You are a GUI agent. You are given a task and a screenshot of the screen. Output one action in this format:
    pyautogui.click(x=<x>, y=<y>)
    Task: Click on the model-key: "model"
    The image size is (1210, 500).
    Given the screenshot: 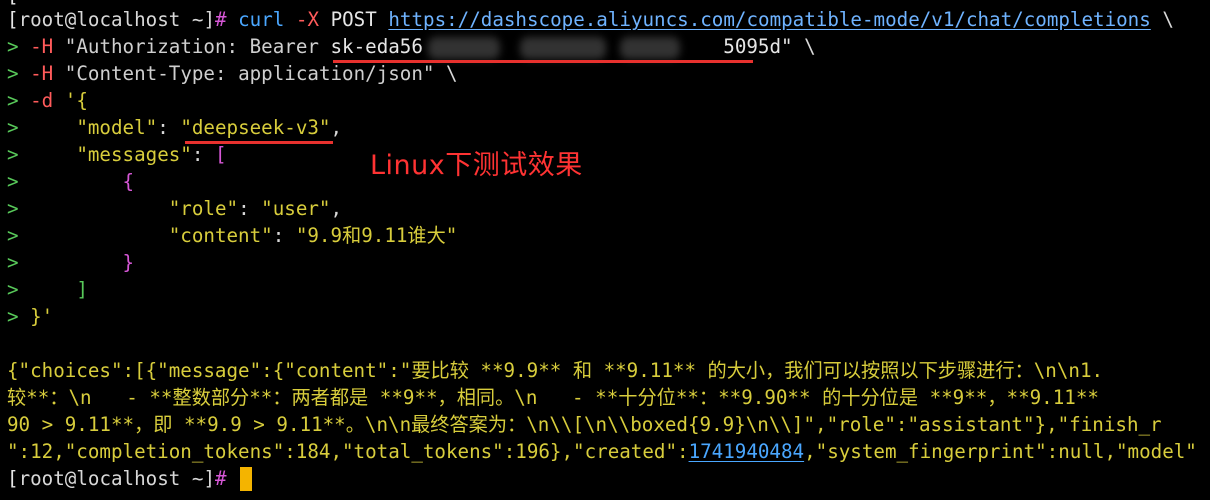 What is the action you would take?
    pyautogui.click(x=117, y=127)
    